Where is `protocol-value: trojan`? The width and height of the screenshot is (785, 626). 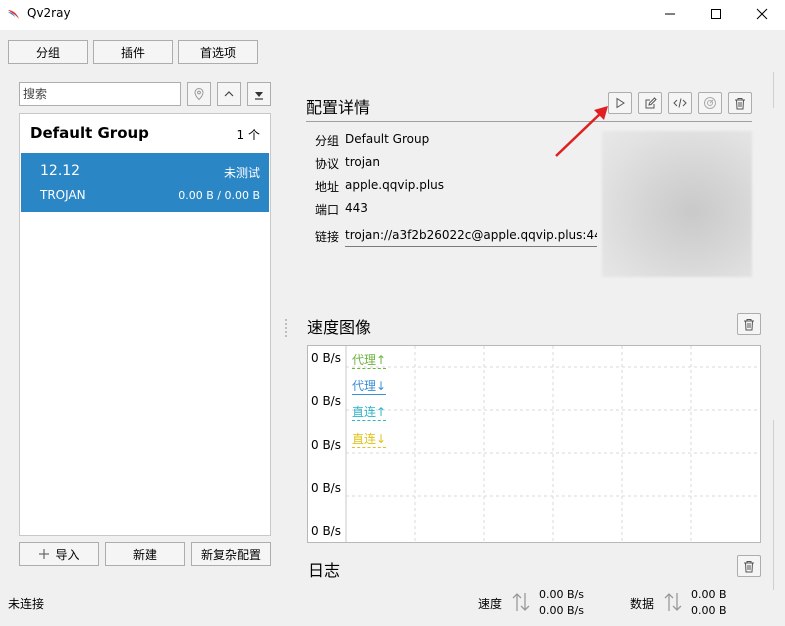 protocol-value: trojan is located at coordinates (363, 162).